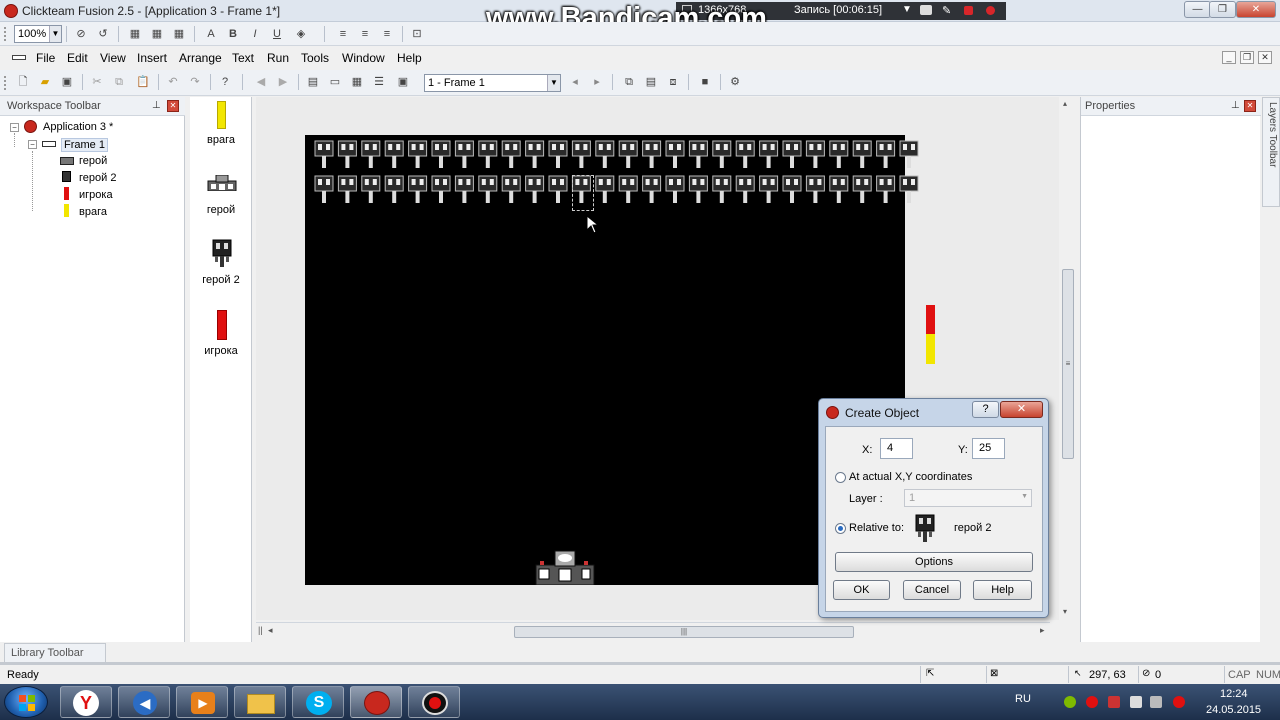  I want to click on open-folder-icon: ▰, so click(45, 82).